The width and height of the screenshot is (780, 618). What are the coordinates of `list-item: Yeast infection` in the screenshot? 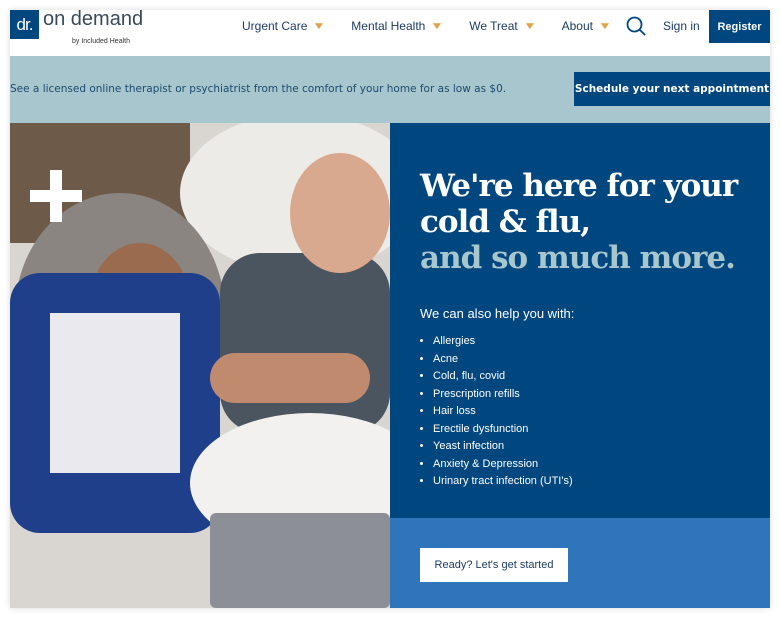 It's located at (601, 447).